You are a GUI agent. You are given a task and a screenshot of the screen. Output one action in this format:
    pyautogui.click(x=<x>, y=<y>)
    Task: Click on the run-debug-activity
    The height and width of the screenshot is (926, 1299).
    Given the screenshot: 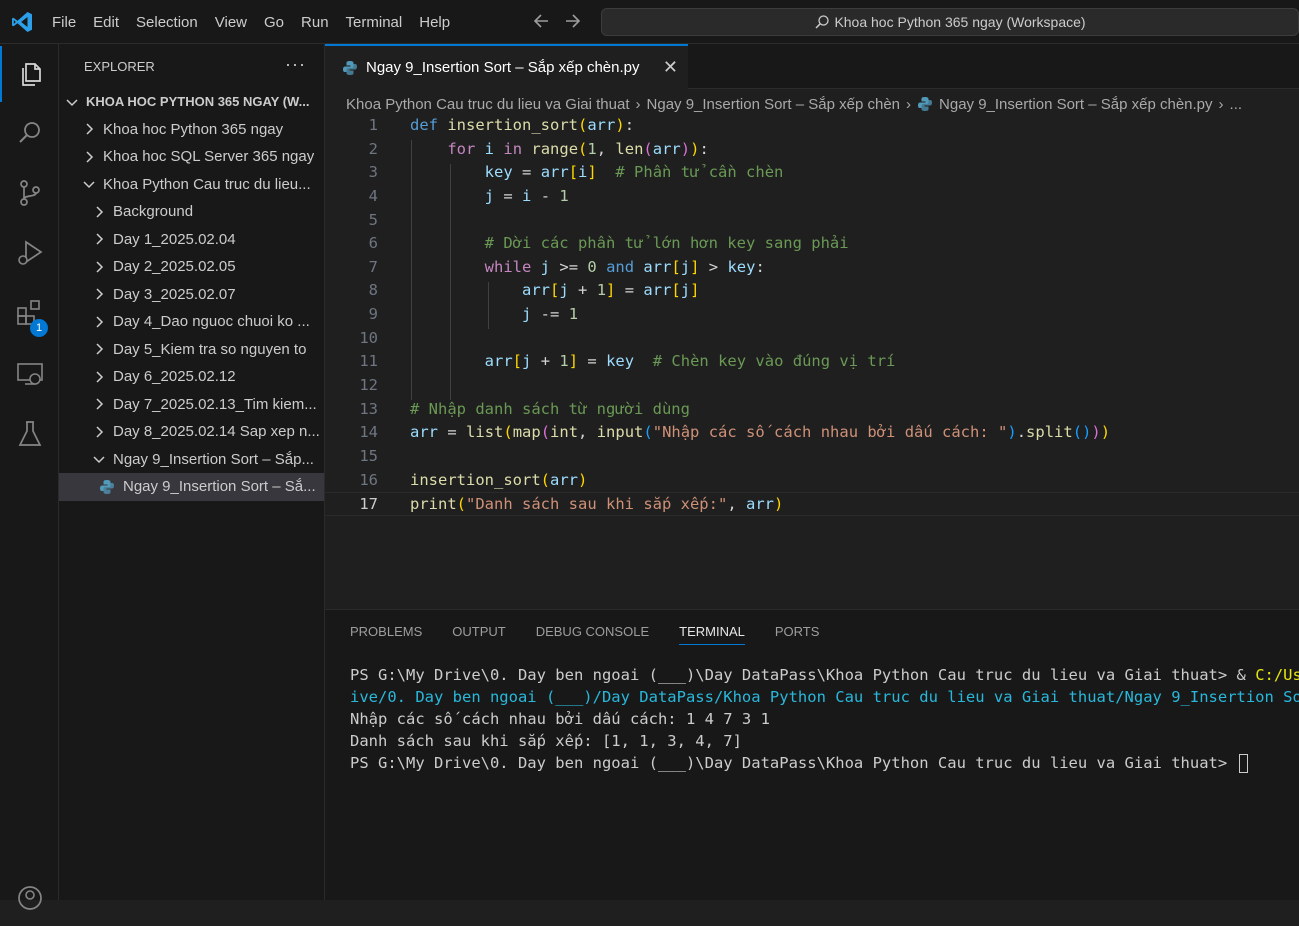 What is the action you would take?
    pyautogui.click(x=29, y=253)
    